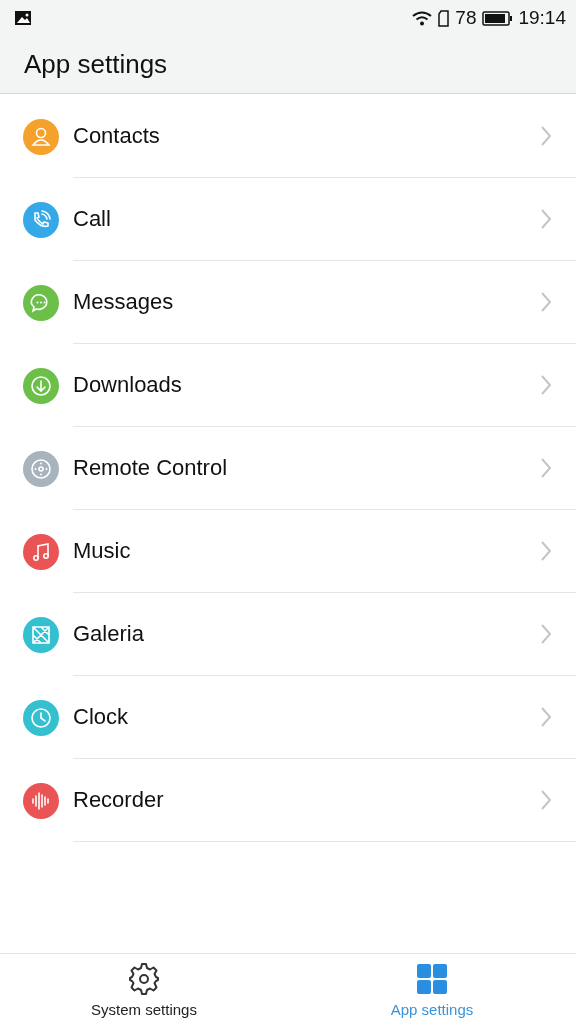 The width and height of the screenshot is (576, 1024). Describe the element at coordinates (324, 468) in the screenshot. I see `app-list-item: Remote Control` at that location.